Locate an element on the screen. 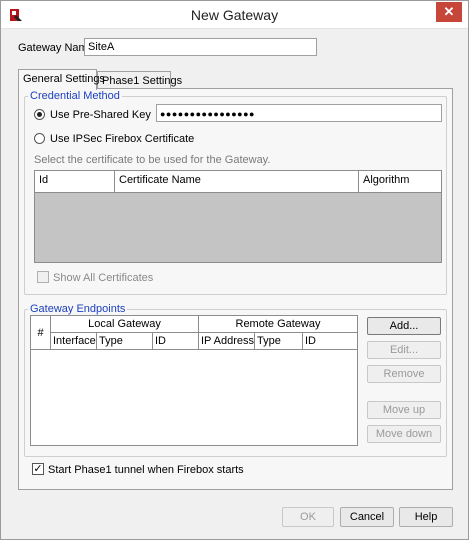 This screenshot has width=469, height=540. show-all-certificates-label: Show All Certificates is located at coordinates (103, 278).